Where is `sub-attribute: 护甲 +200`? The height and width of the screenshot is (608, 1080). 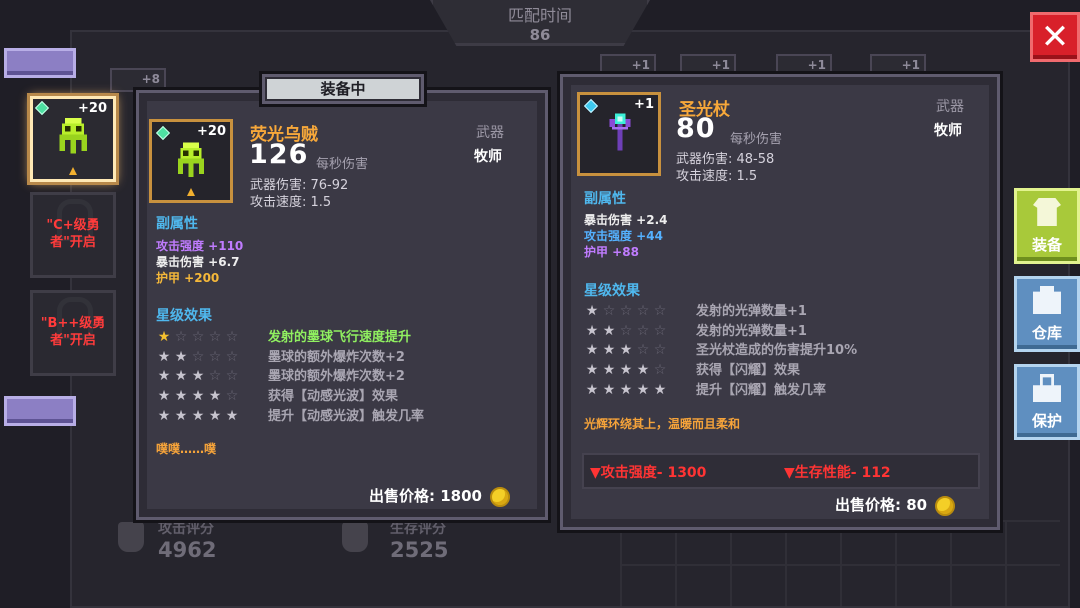
sub-attribute: 护甲 +200 is located at coordinates (188, 278).